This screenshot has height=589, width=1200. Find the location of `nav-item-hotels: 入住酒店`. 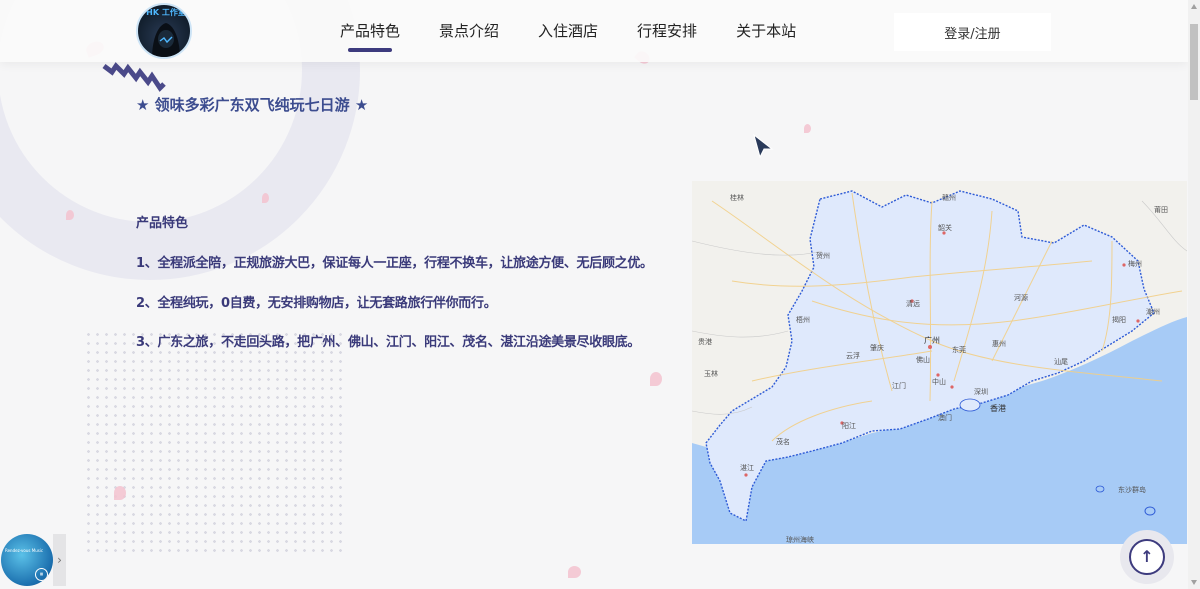

nav-item-hotels: 入住酒店 is located at coordinates (568, 31).